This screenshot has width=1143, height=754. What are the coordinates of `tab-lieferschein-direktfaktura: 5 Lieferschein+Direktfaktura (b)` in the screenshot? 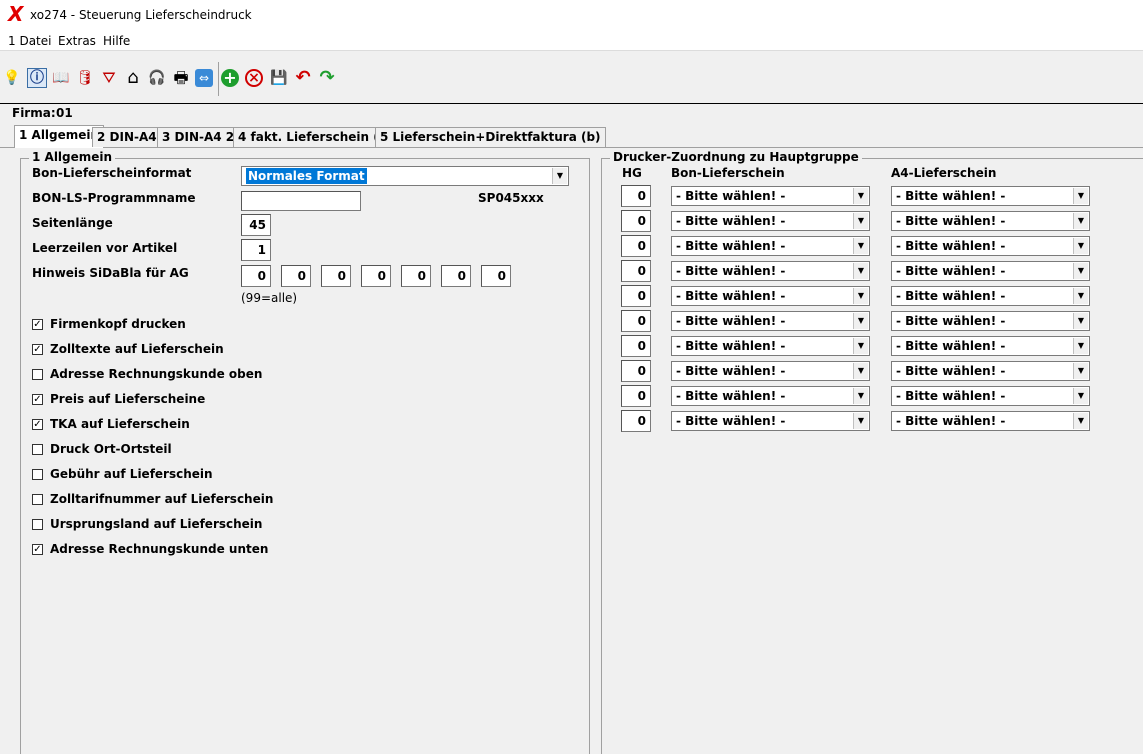 It's located at (490, 137).